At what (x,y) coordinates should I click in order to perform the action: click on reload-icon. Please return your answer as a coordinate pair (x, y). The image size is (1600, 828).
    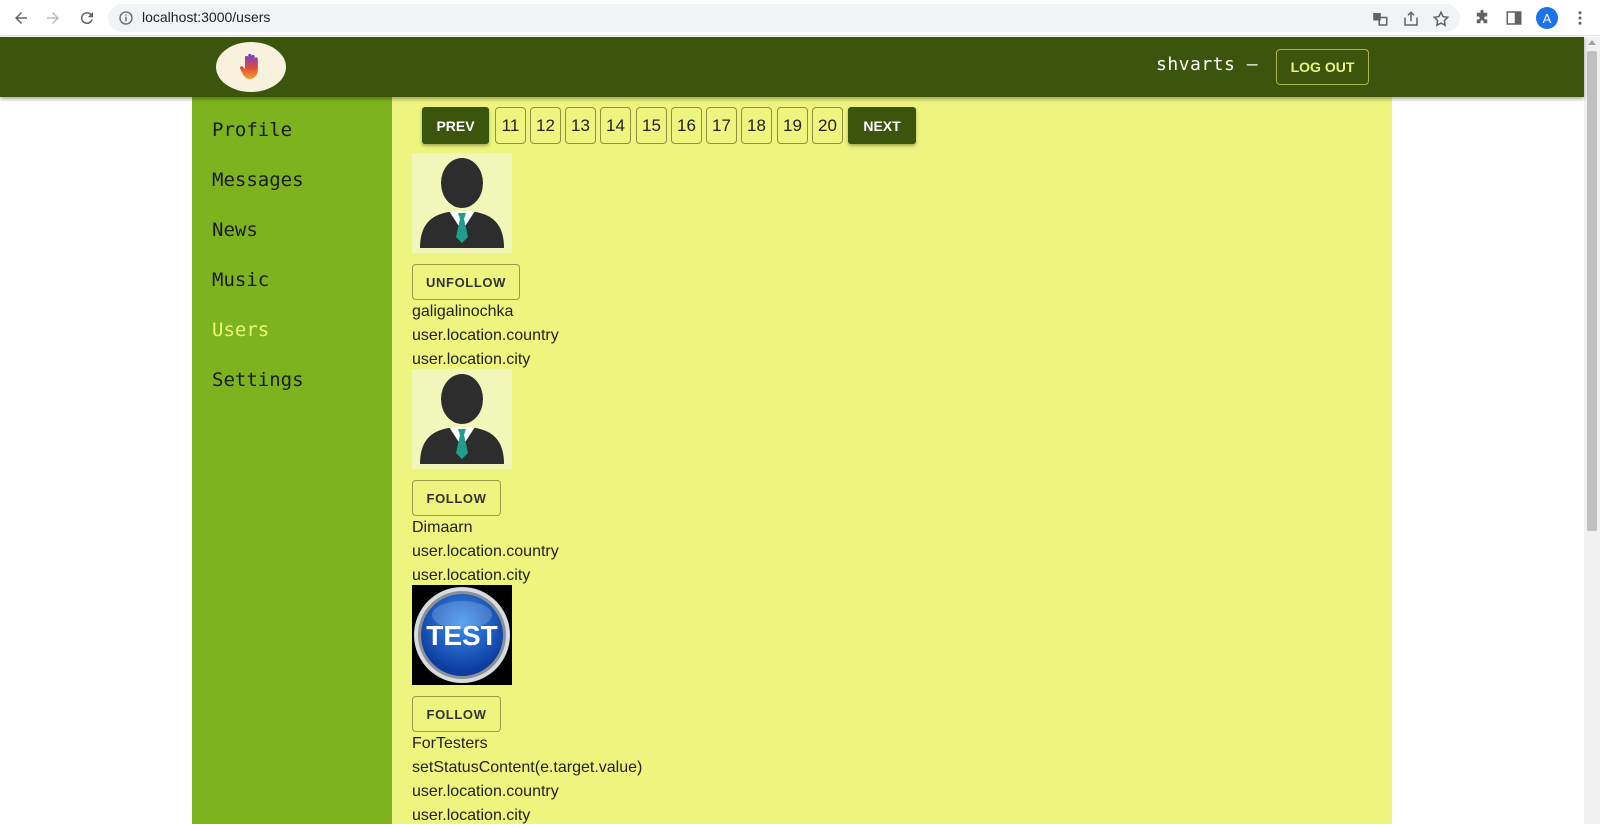
    Looking at the image, I should click on (86, 18).